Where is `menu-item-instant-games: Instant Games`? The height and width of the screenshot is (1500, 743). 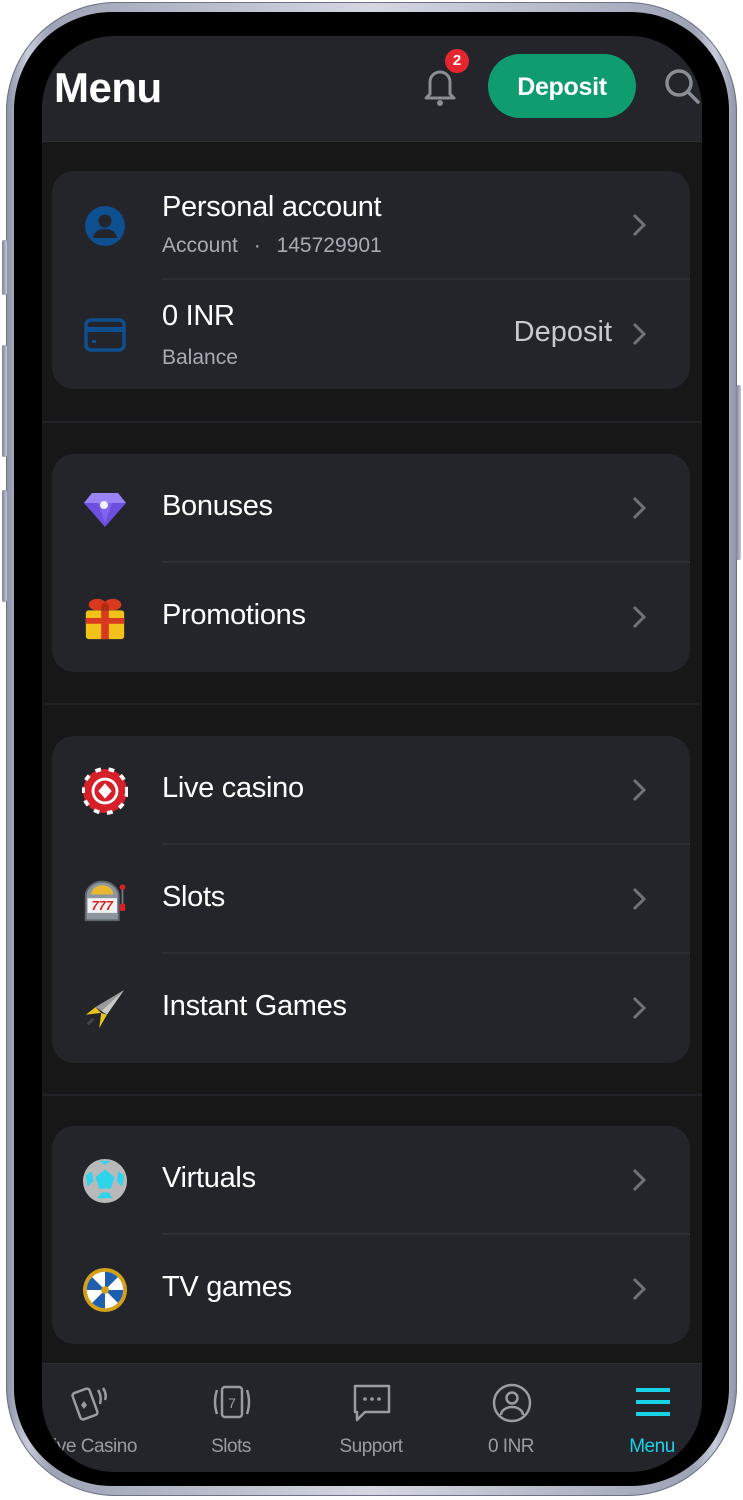 menu-item-instant-games: Instant Games is located at coordinates (371, 1008).